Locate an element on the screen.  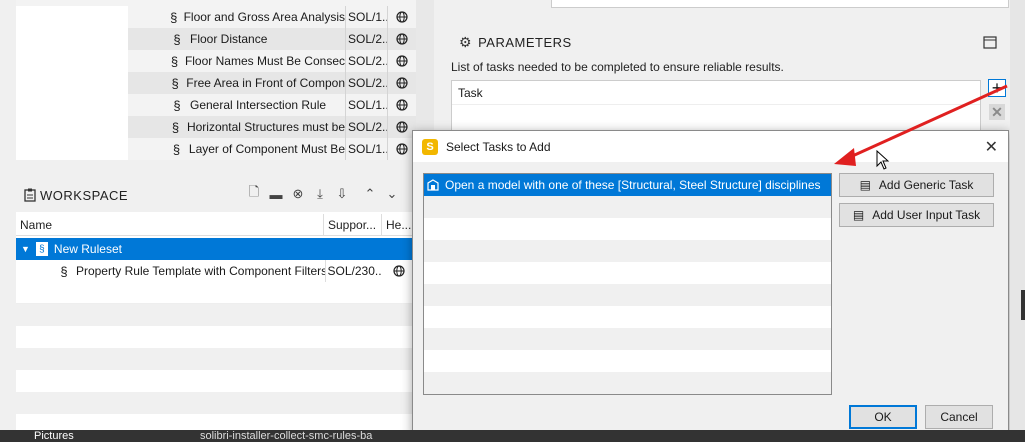
parameters-title: PARAMETERS is located at coordinates (525, 42).